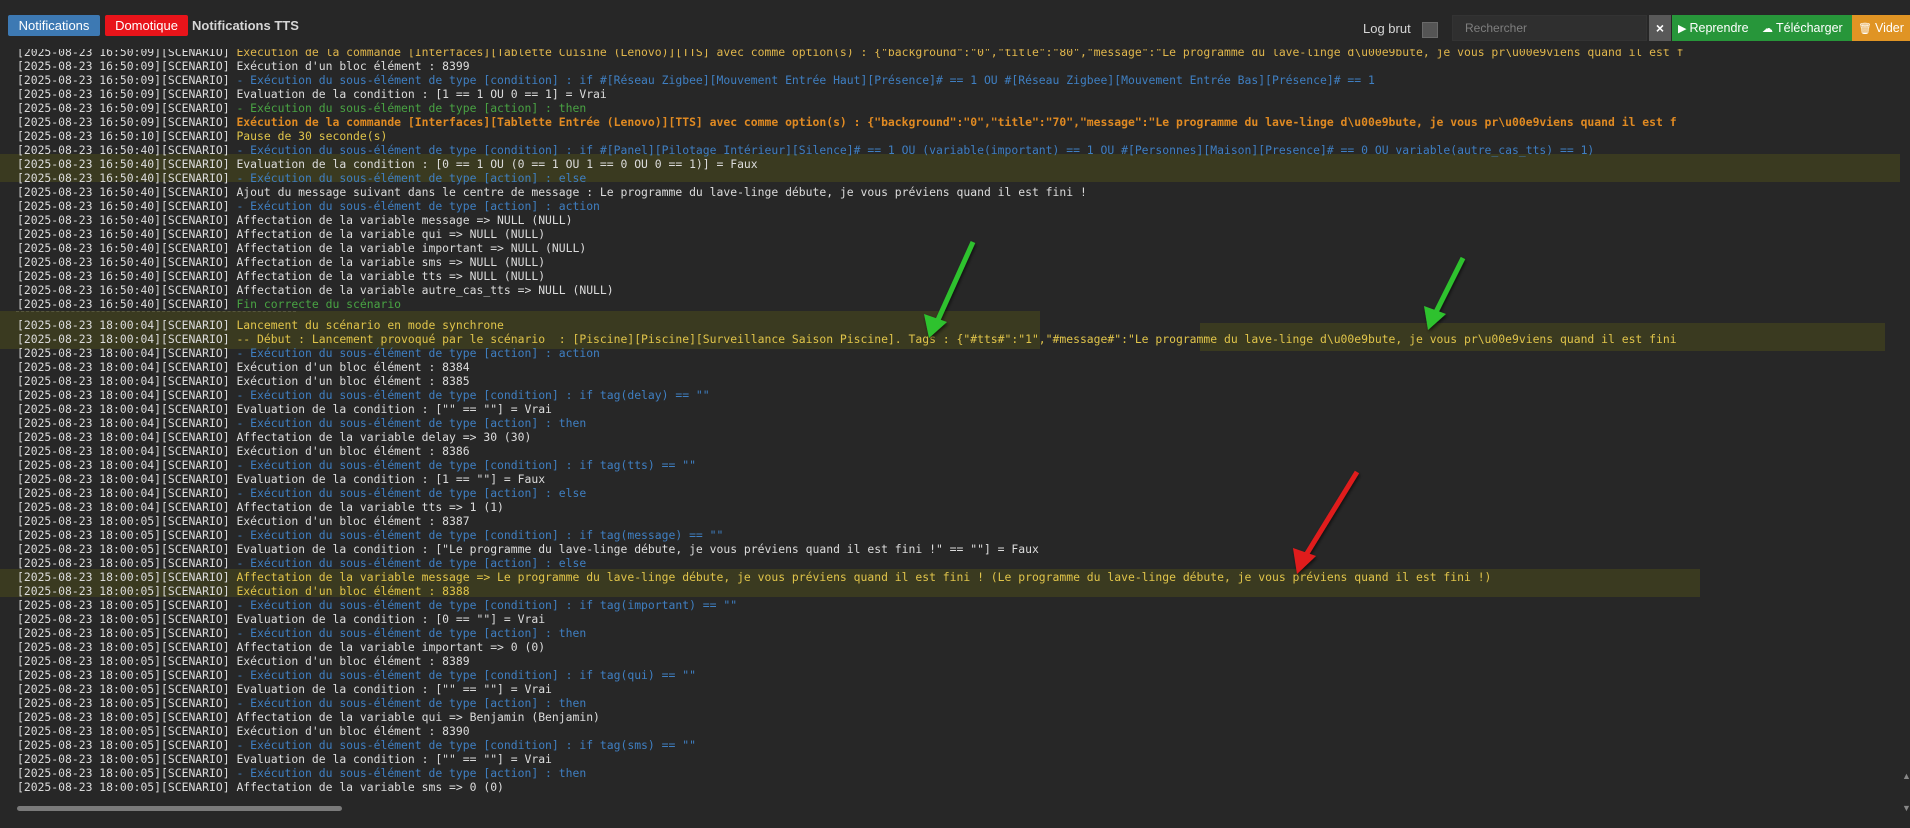 This screenshot has width=1910, height=828. I want to click on log-text: Exécution d'un bloc élément : 8390, so click(349, 731).